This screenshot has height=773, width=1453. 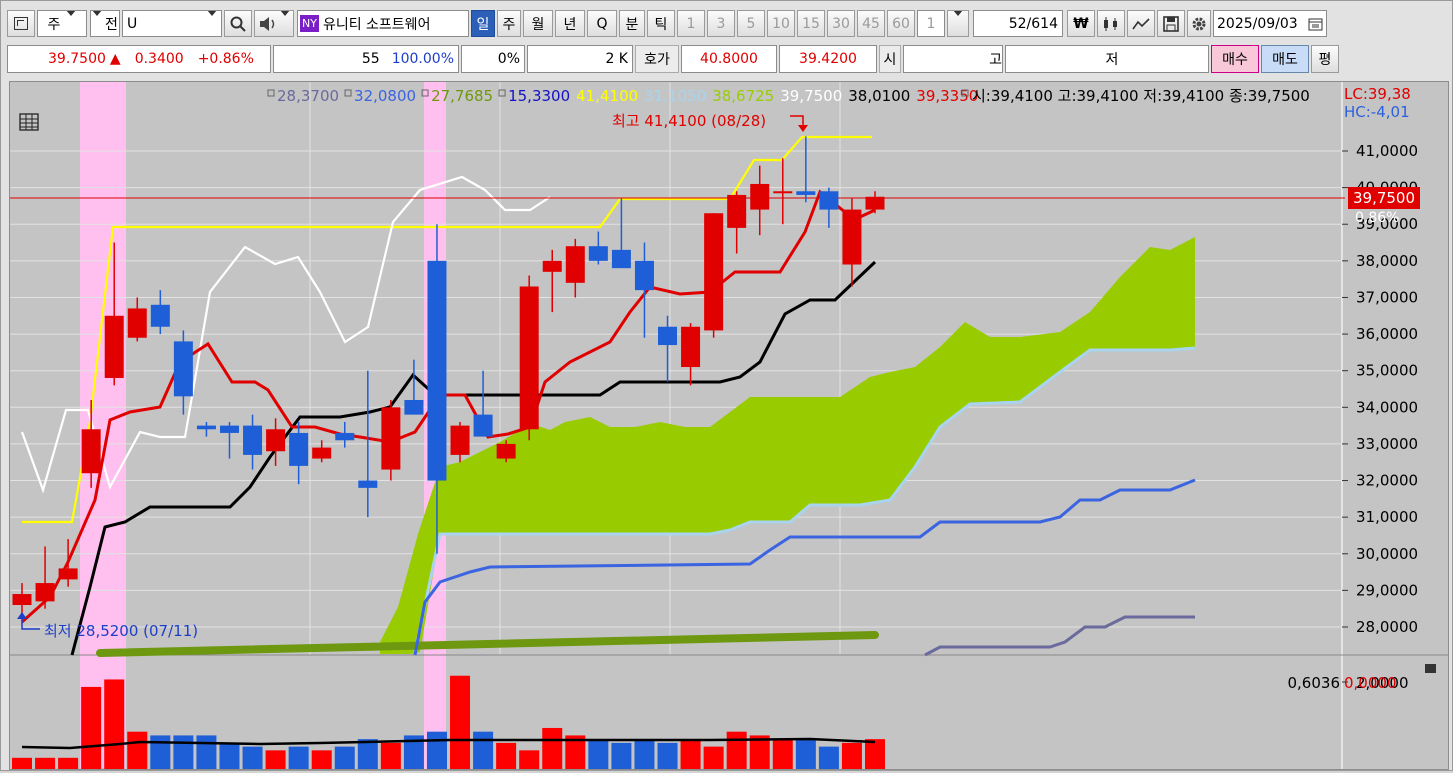 I want to click on currency-button: ₩, so click(x=1081, y=23).